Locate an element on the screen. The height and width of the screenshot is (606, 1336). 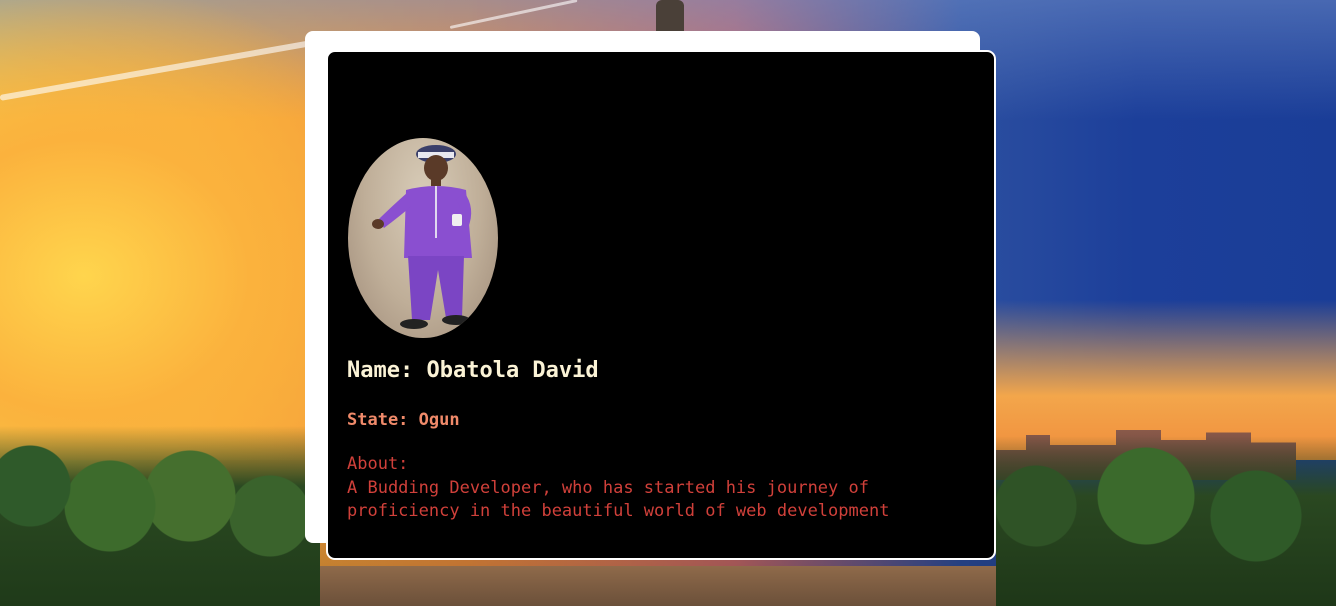
profile-state: State: Ogun is located at coordinates (403, 420).